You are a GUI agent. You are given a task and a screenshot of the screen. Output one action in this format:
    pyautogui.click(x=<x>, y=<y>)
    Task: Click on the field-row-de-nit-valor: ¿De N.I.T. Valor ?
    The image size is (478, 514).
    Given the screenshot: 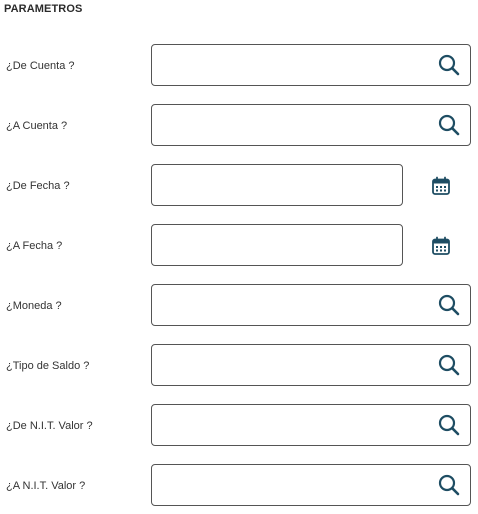 What is the action you would take?
    pyautogui.click(x=239, y=426)
    